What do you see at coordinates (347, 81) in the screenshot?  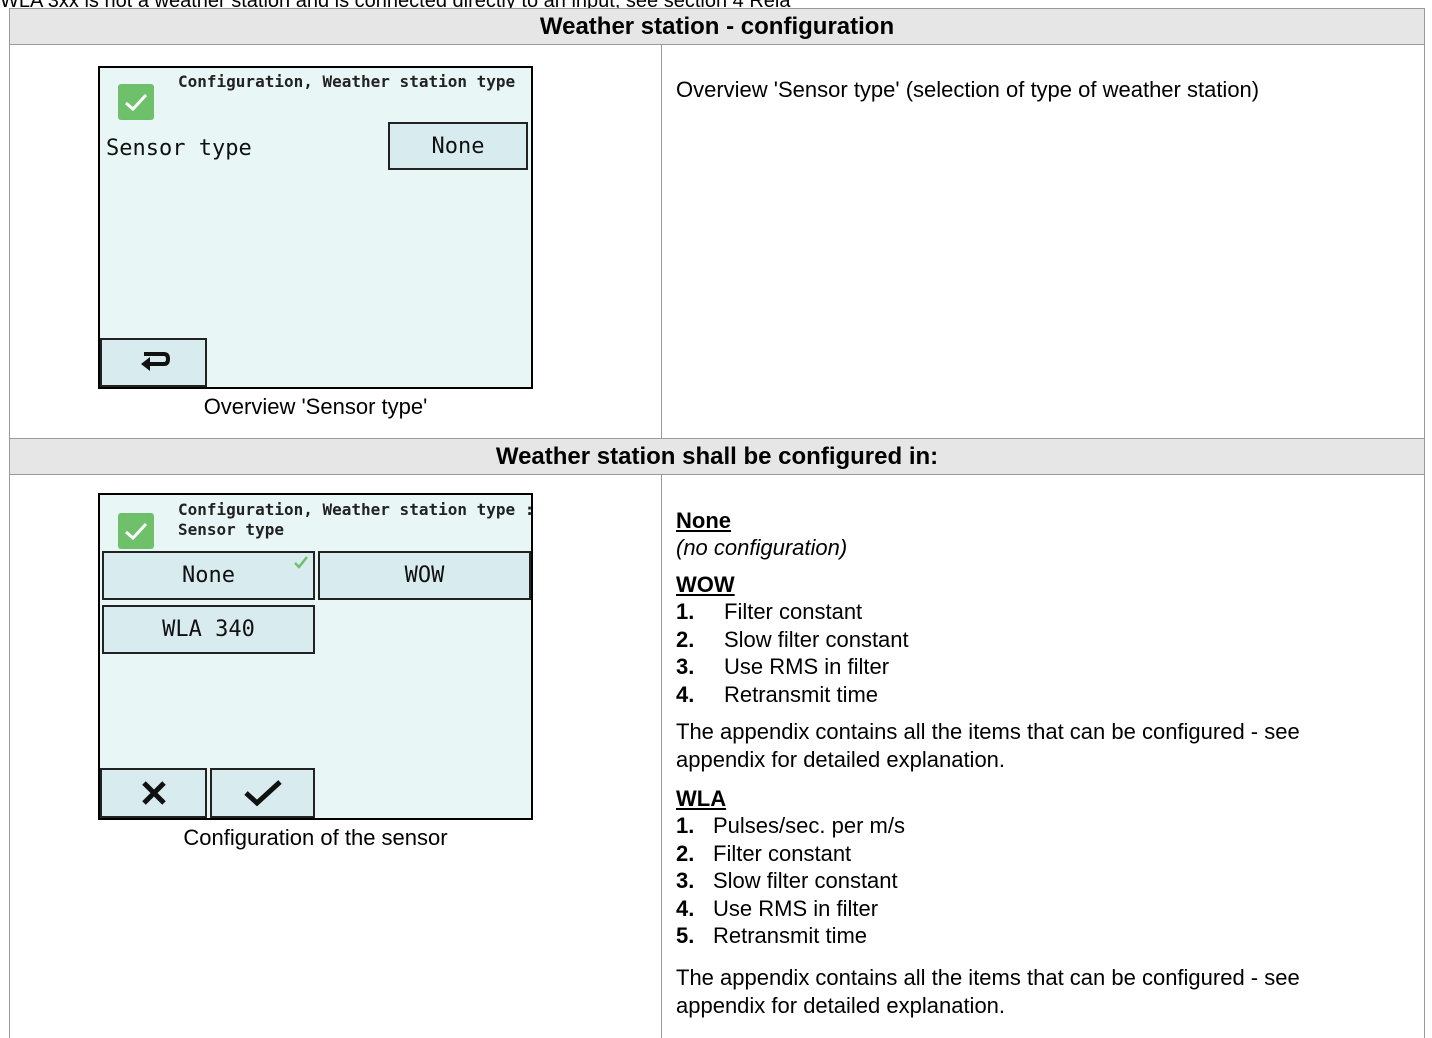 I see `screen-title: Configuration, Weather station type` at bounding box center [347, 81].